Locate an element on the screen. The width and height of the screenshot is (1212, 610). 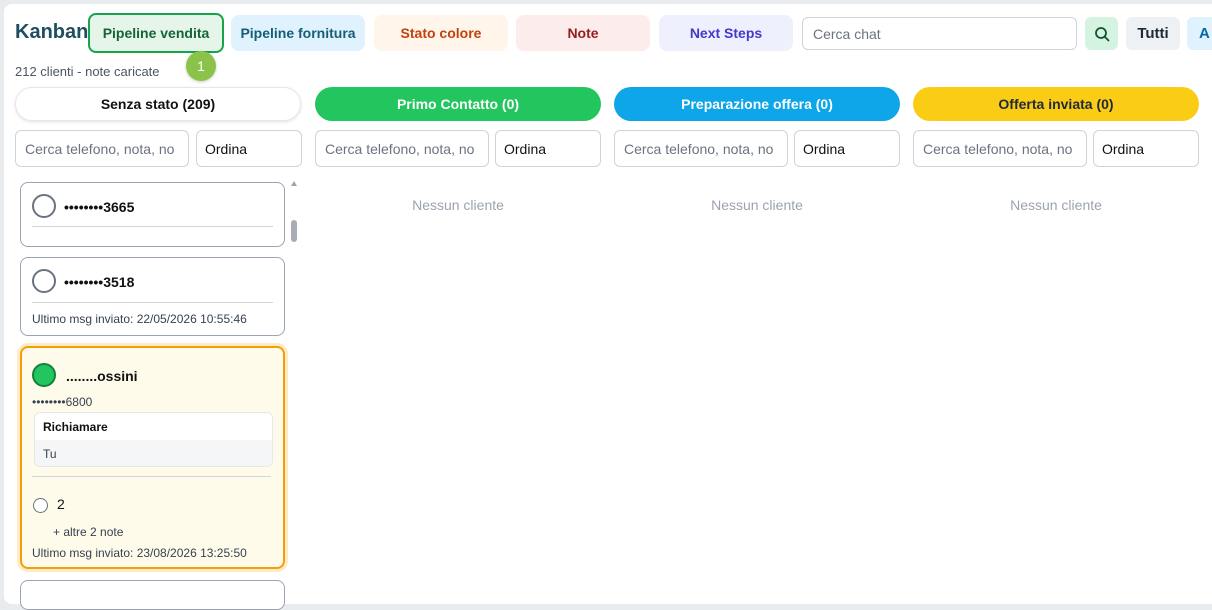
client-name: ••••••••3518 is located at coordinates (99, 282).